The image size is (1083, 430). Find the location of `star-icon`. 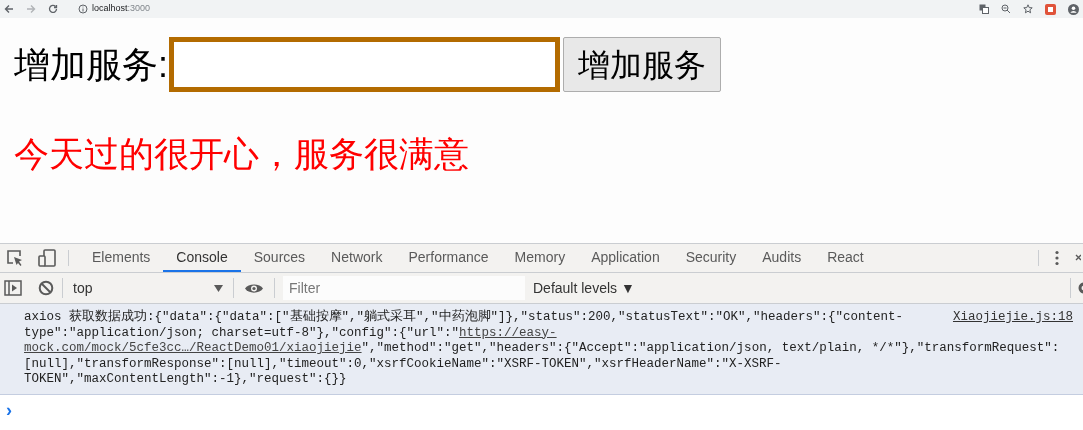

star-icon is located at coordinates (1028, 9).